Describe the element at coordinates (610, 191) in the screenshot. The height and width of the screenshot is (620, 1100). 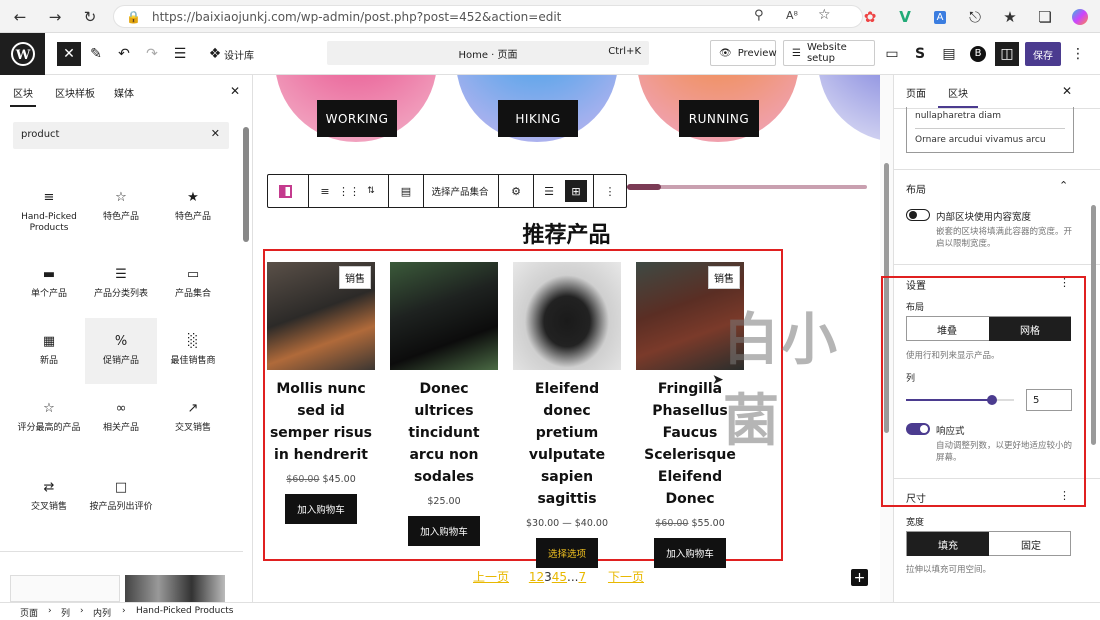
I see `more-options-icon: ⋮` at that location.